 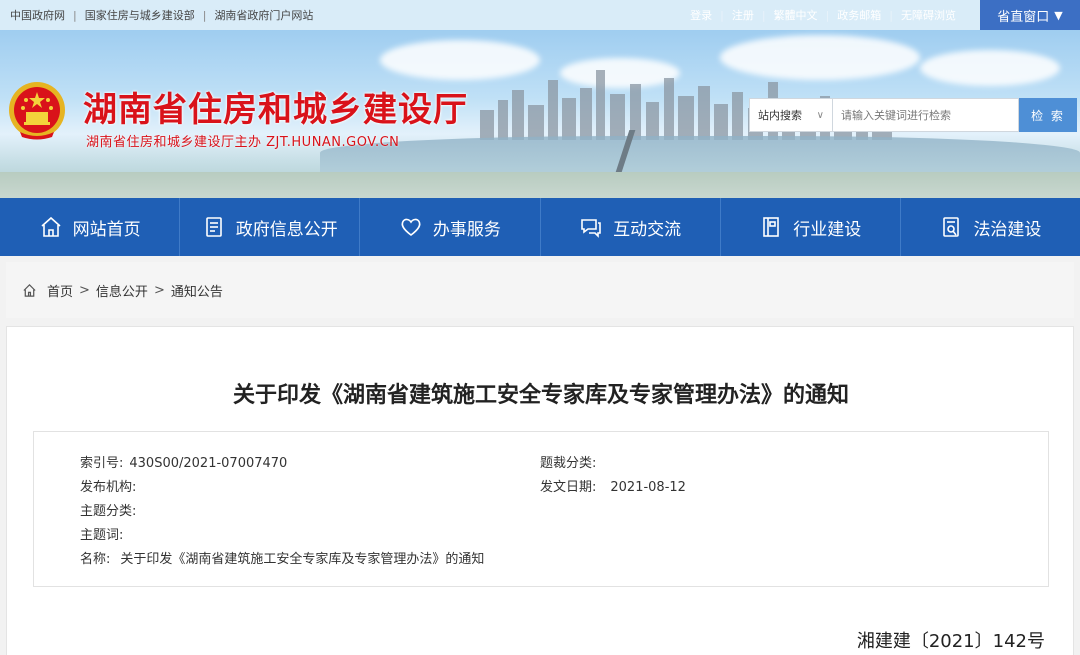 What do you see at coordinates (122, 290) in the screenshot?
I see `breadcrumb-info-public: 信息公开` at bounding box center [122, 290].